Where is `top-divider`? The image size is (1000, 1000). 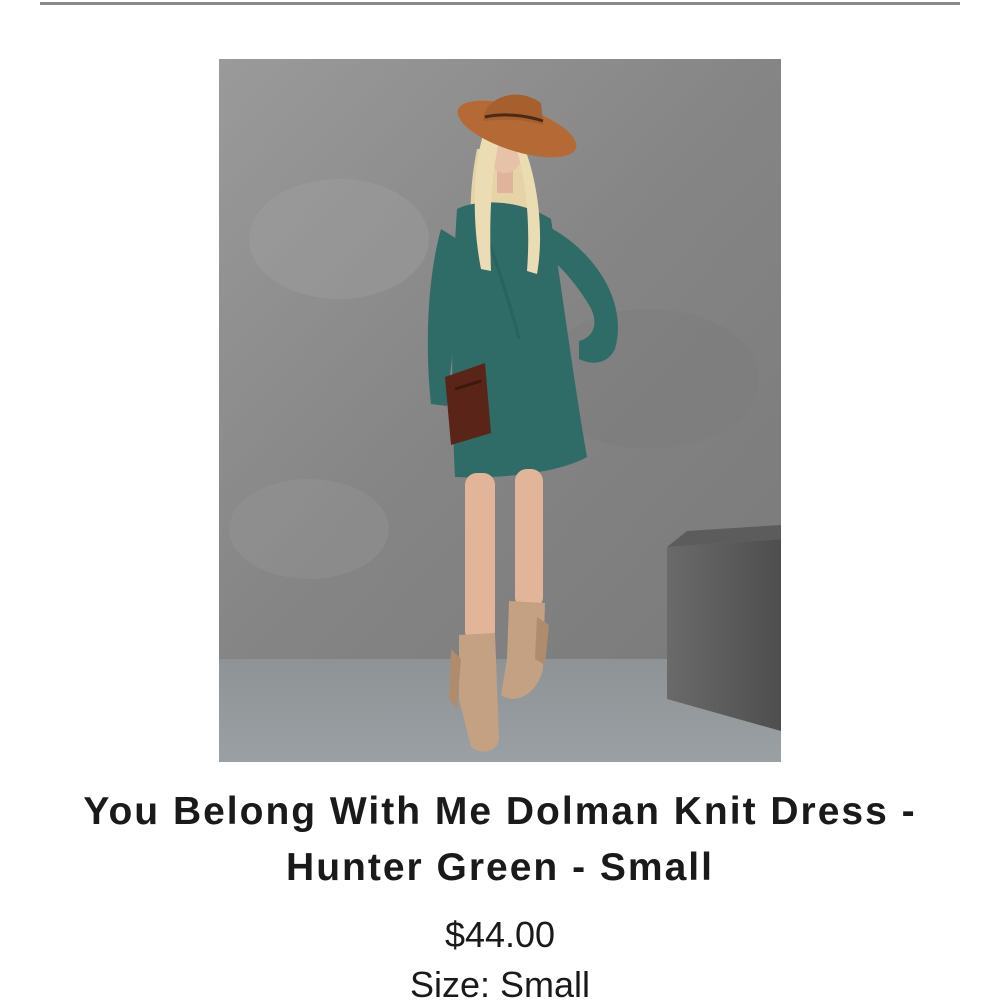
top-divider is located at coordinates (500, 3).